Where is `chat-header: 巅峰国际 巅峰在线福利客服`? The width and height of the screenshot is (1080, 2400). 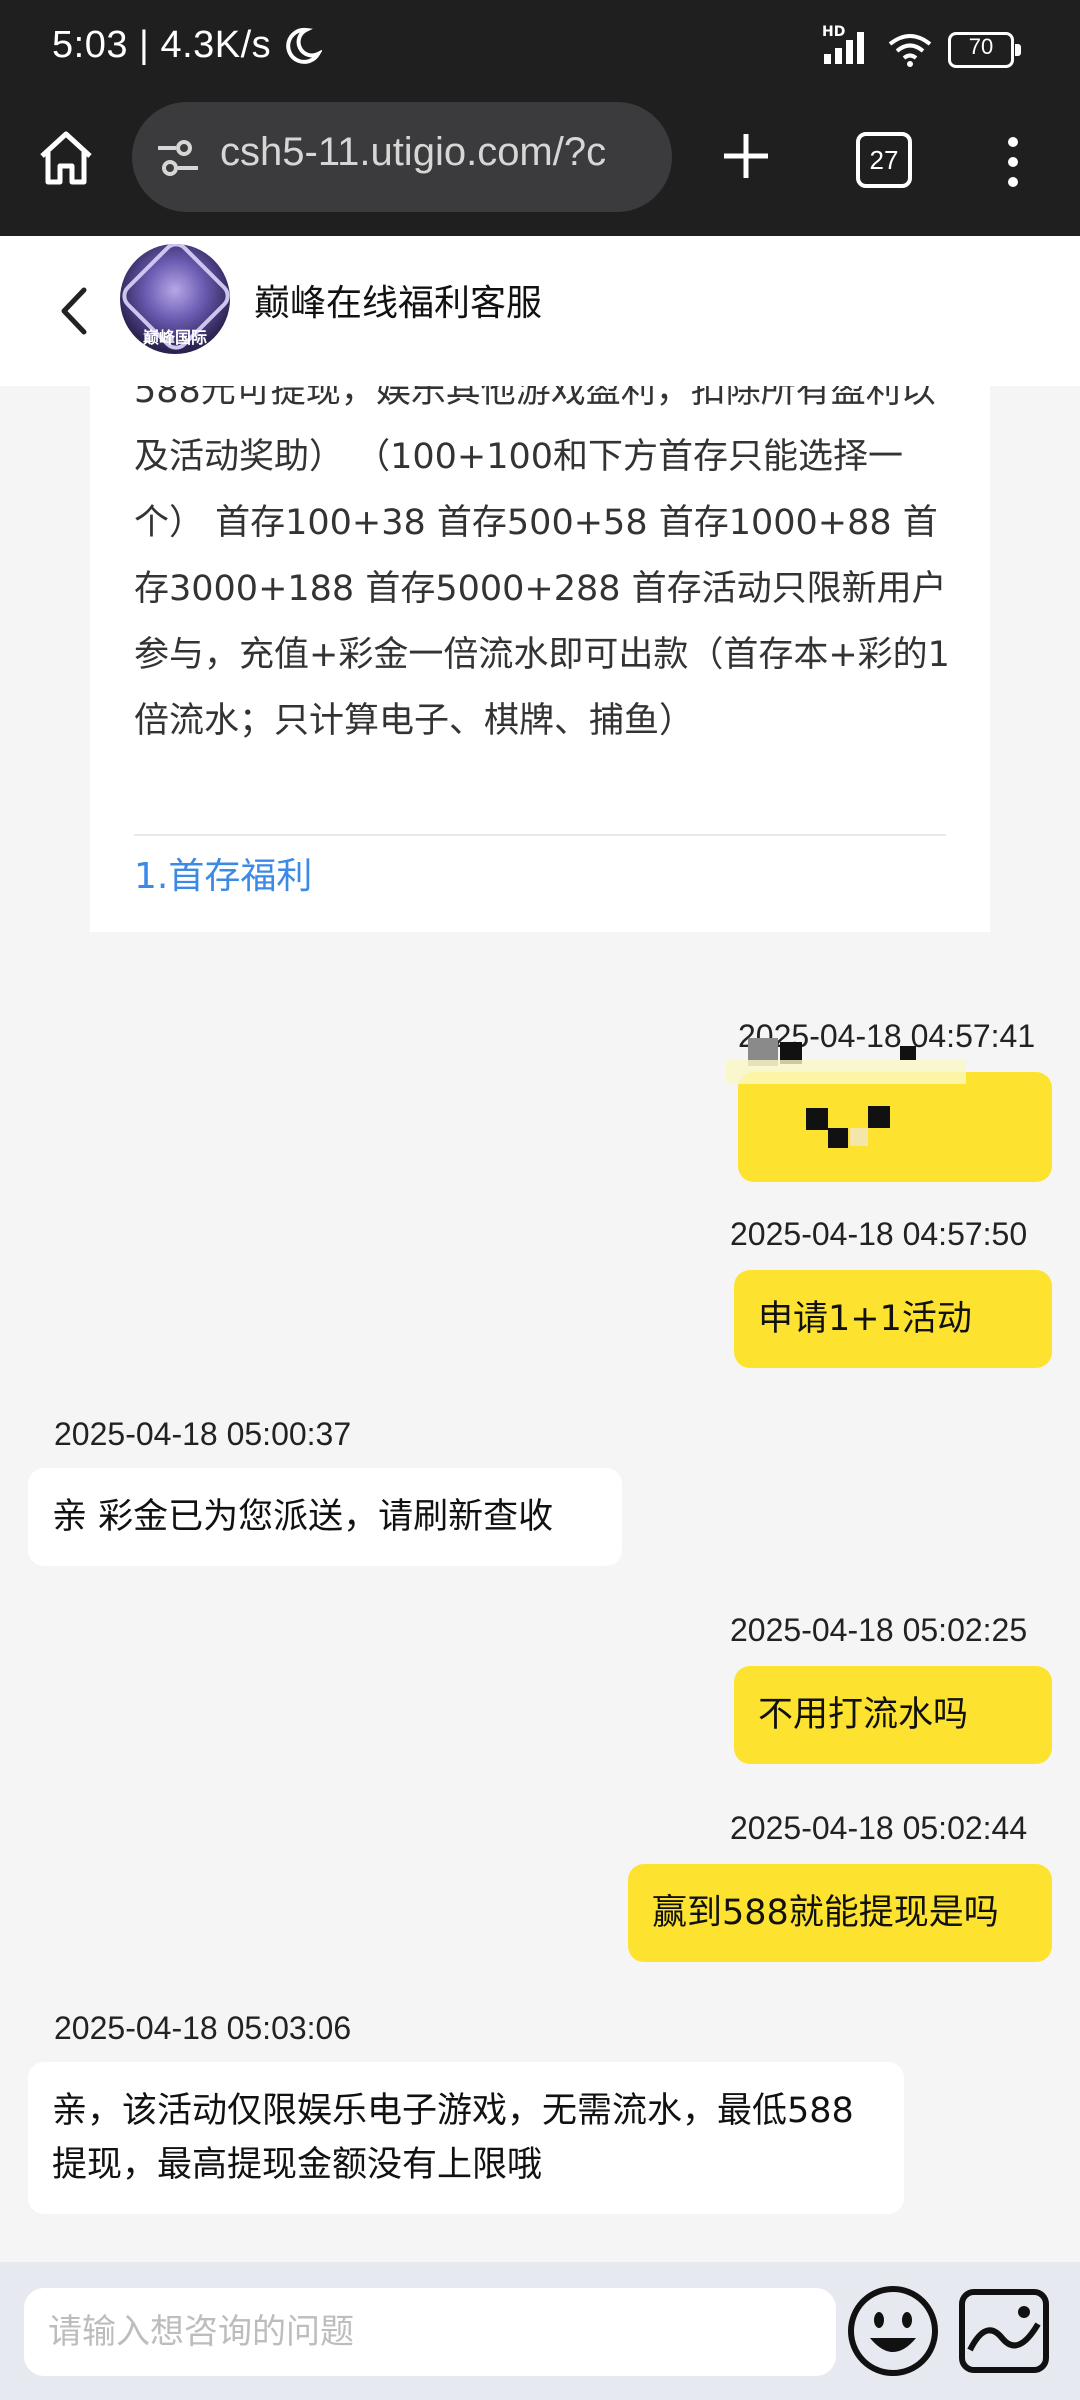
chat-header: 巅峰国际 巅峰在线福利客服 is located at coordinates (540, 311).